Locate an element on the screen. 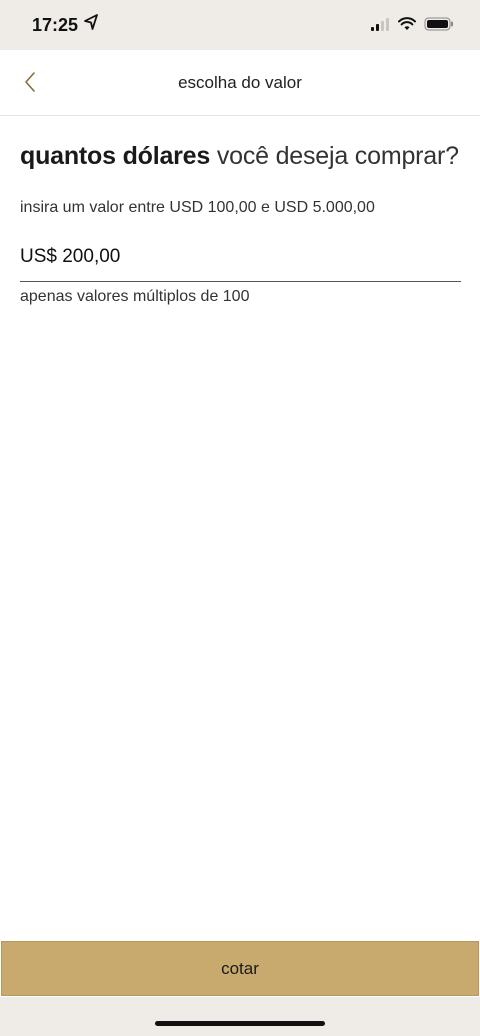 The image size is (480, 1036). amount-input is located at coordinates (240, 262).